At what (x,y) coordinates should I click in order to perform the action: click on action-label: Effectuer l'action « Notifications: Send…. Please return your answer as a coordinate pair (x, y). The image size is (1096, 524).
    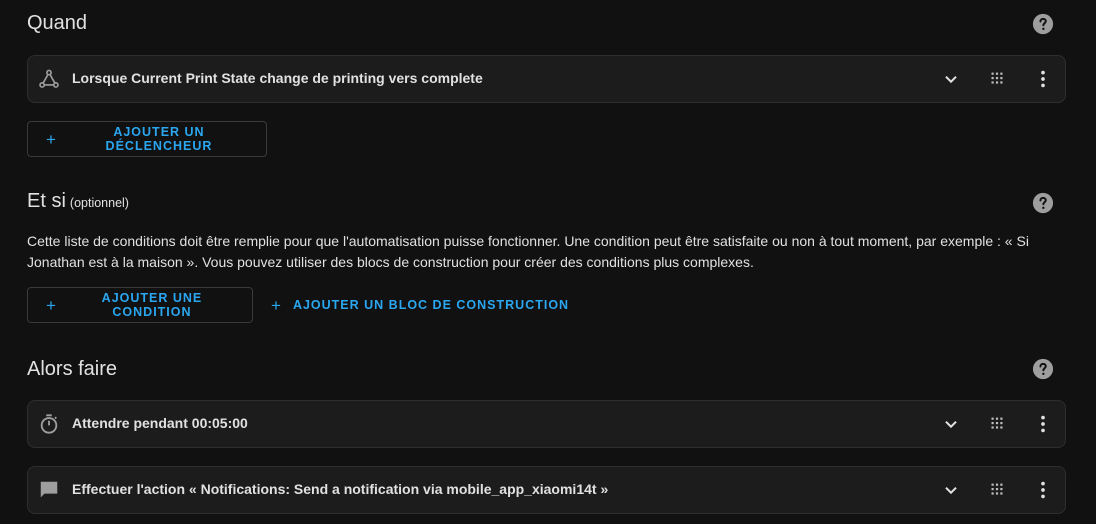
    Looking at the image, I should click on (340, 489).